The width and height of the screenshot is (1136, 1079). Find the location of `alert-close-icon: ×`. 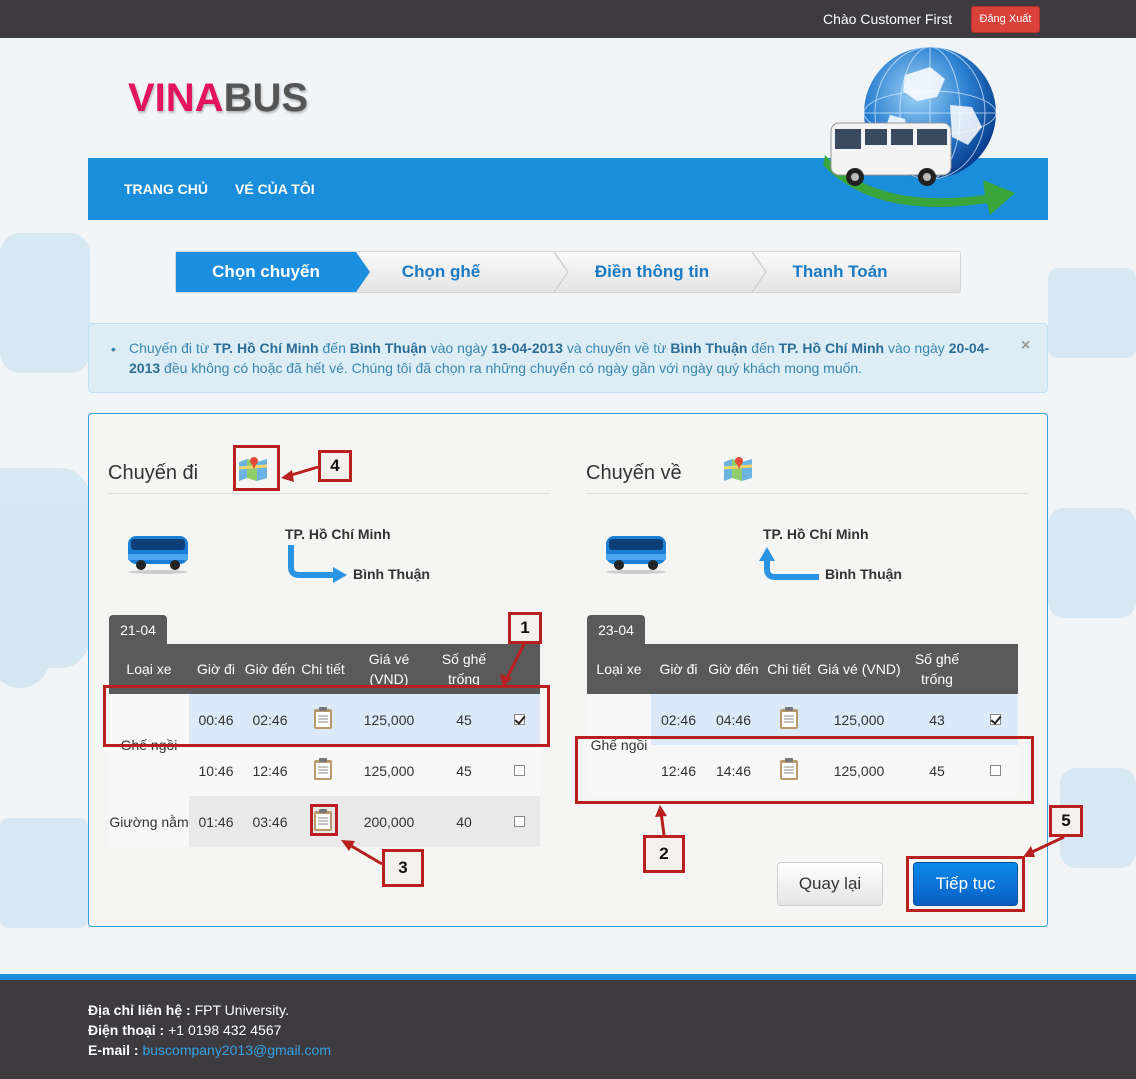

alert-close-icon: × is located at coordinates (1025, 346).